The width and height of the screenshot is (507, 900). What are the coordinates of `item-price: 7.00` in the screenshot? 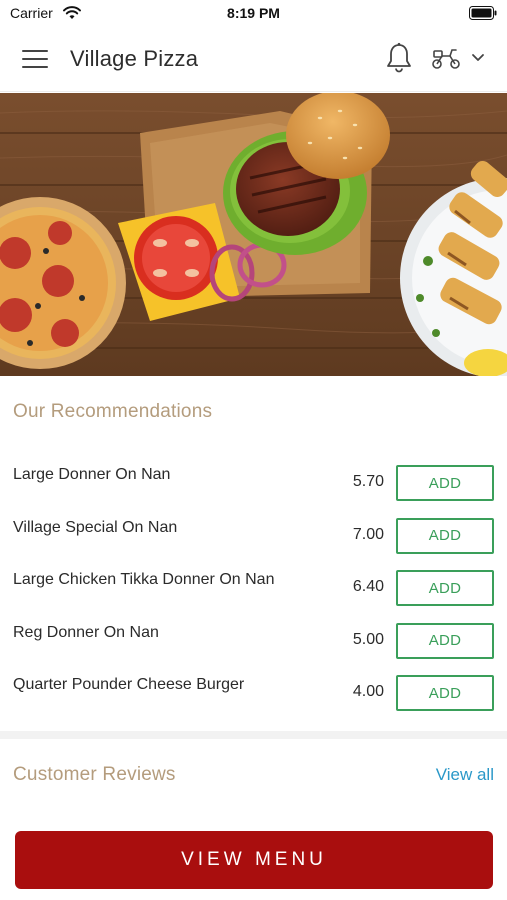 It's located at (368, 534).